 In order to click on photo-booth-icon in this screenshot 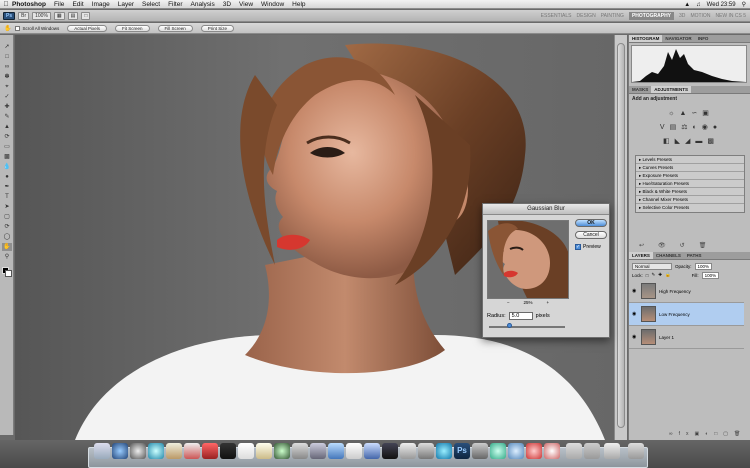, I will do `click(228, 451)`.